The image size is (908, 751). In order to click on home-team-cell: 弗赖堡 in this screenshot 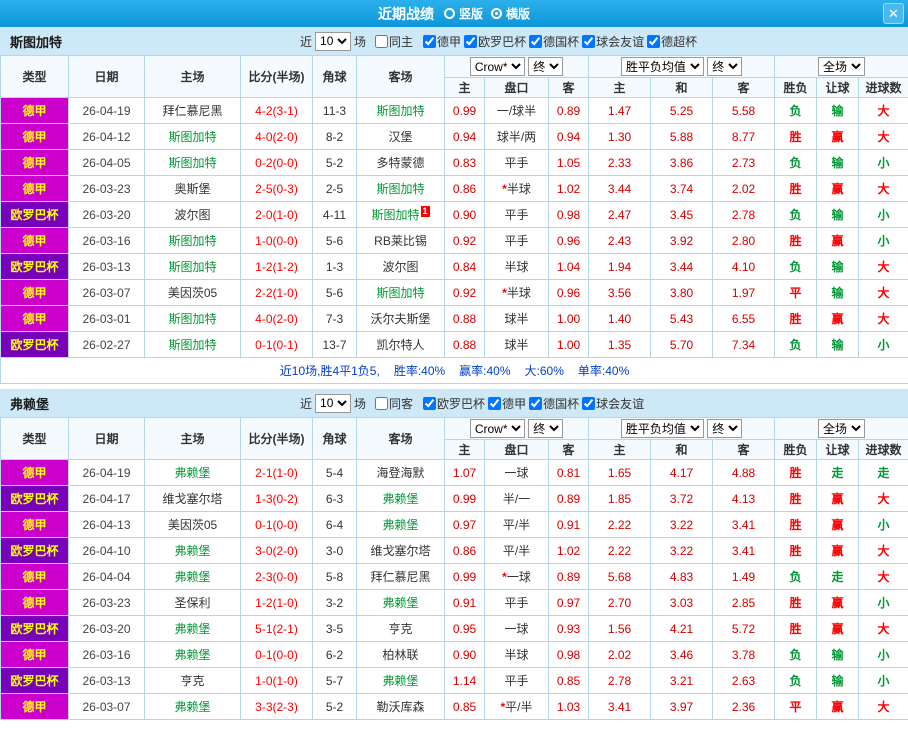, I will do `click(192, 628)`.